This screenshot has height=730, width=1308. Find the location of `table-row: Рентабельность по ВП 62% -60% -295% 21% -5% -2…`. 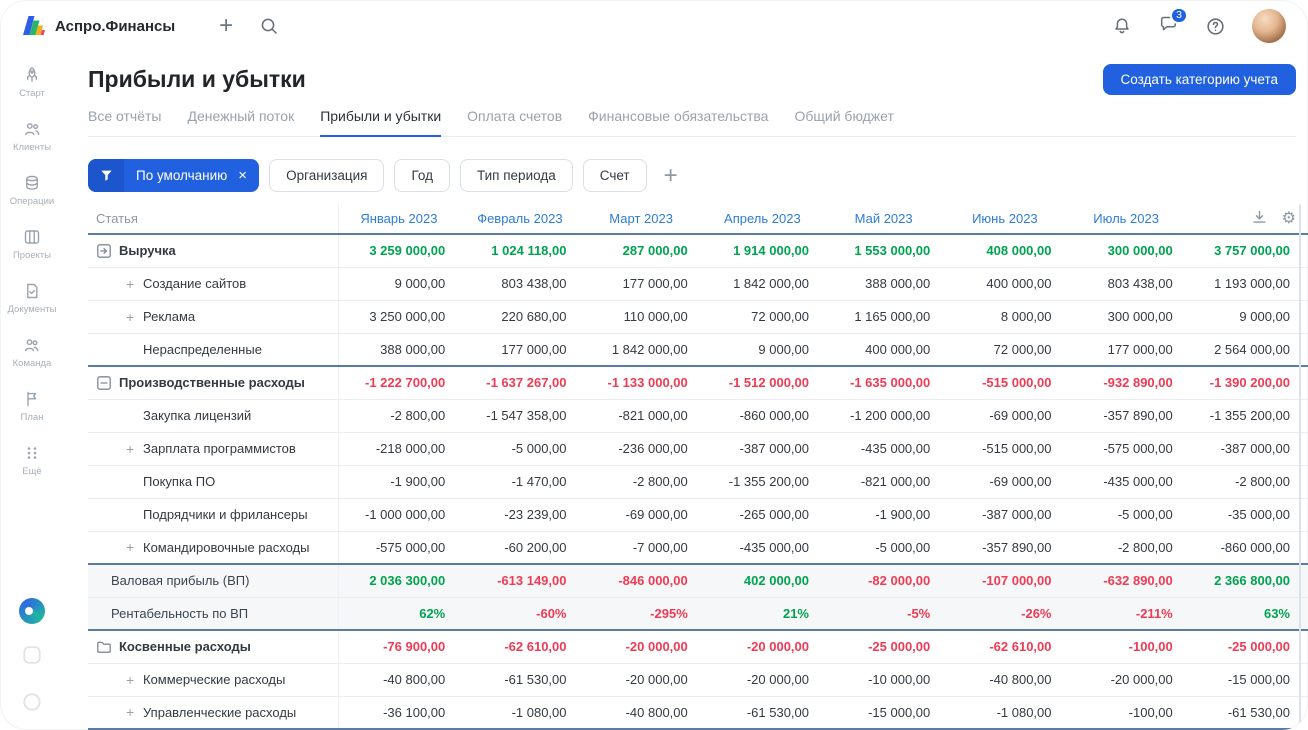

table-row: Рентабельность по ВП 62% -60% -295% 21% -5% -2… is located at coordinates (698, 614).